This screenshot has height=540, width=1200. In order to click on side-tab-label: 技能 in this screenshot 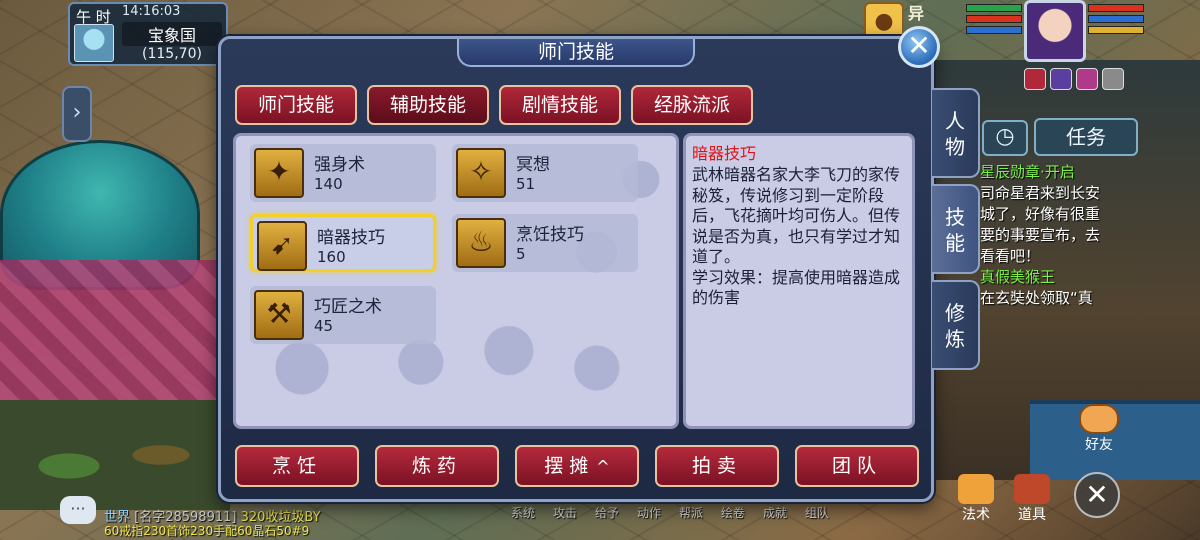, I will do `click(955, 230)`.